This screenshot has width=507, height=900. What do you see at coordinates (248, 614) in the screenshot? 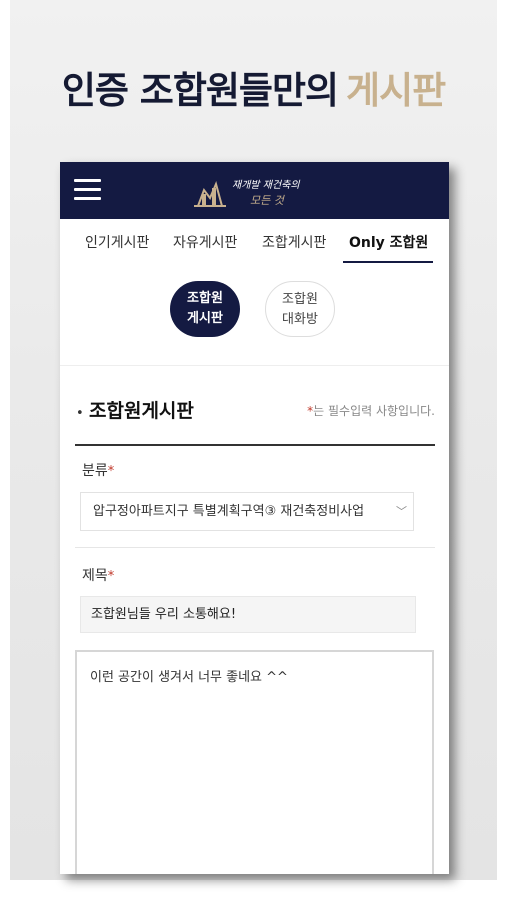
I see `subject-input: 조합원님들 우리 소통해요!` at bounding box center [248, 614].